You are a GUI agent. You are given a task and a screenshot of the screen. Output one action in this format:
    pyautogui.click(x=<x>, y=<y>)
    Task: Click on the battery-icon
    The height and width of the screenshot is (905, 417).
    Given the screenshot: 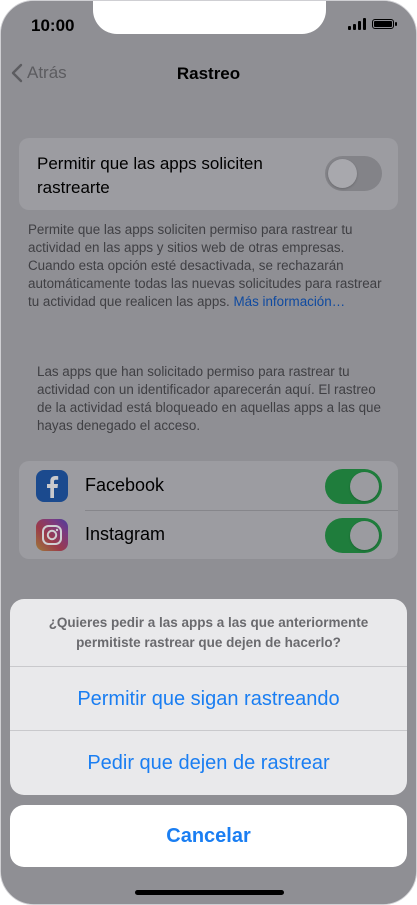 What is the action you would take?
    pyautogui.click(x=384, y=24)
    